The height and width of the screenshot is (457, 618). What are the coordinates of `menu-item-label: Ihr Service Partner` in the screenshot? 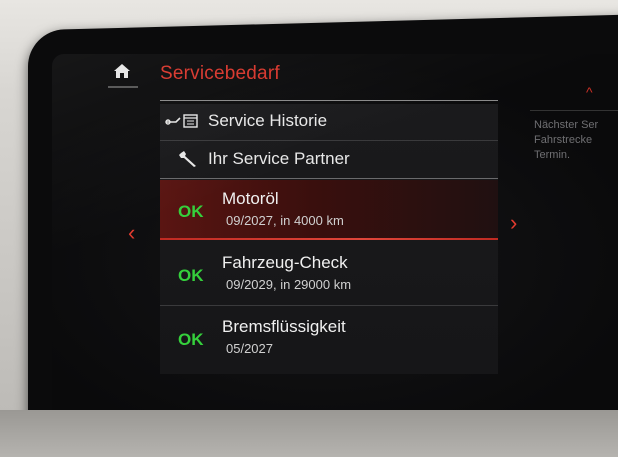 It's located at (279, 158).